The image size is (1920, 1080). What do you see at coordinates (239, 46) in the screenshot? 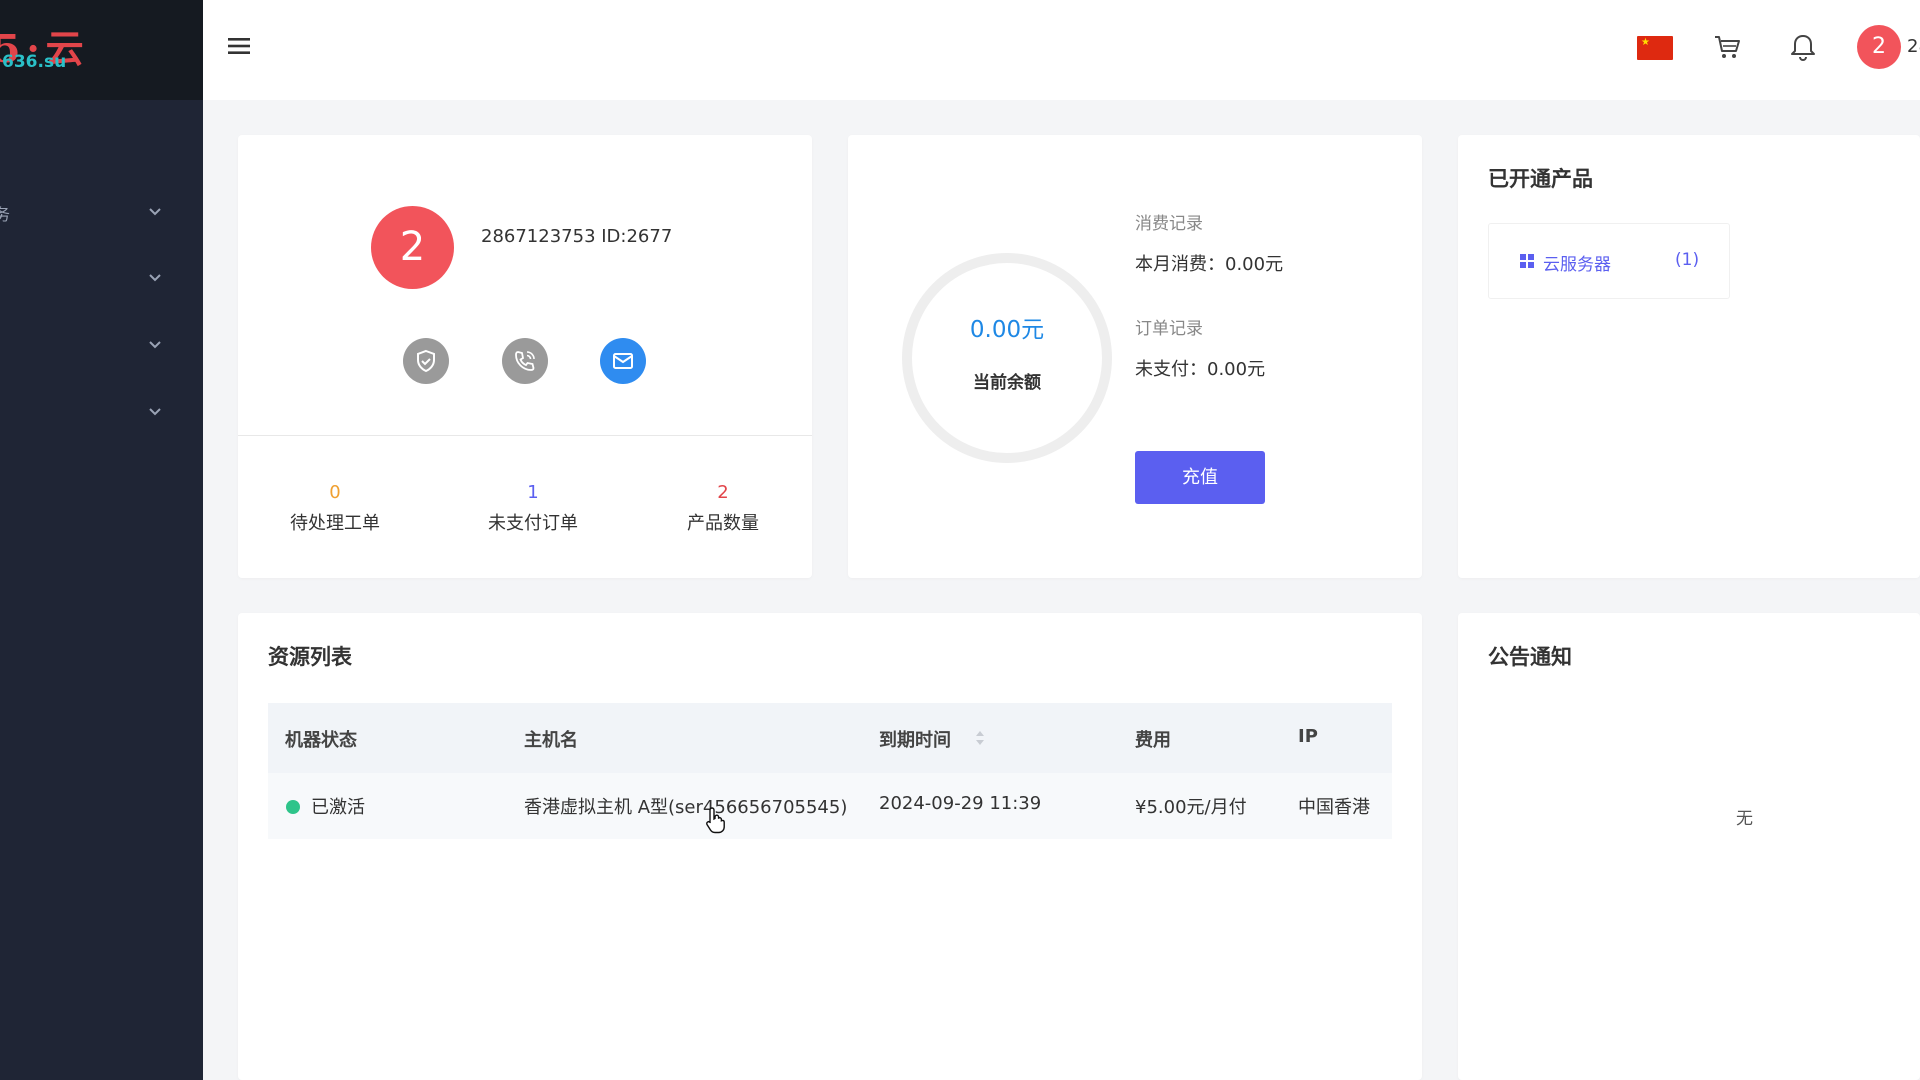
I see `menu-toggle-icon` at bounding box center [239, 46].